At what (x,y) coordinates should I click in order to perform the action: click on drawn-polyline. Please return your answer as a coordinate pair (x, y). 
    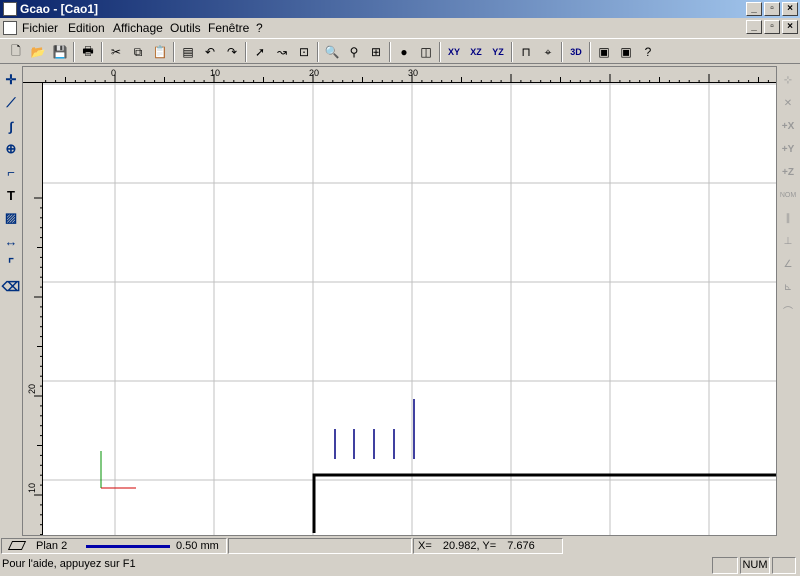
    Looking at the image, I should click on (544, 503).